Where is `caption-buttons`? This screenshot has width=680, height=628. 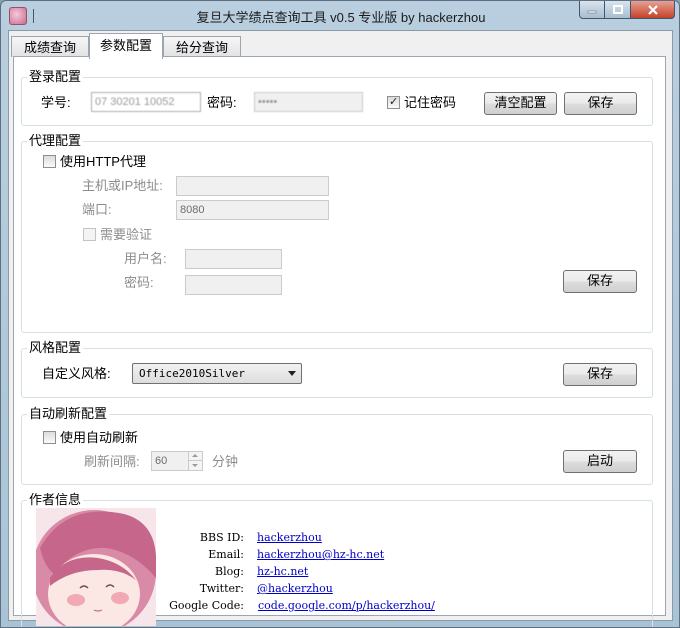 caption-buttons is located at coordinates (627, 10).